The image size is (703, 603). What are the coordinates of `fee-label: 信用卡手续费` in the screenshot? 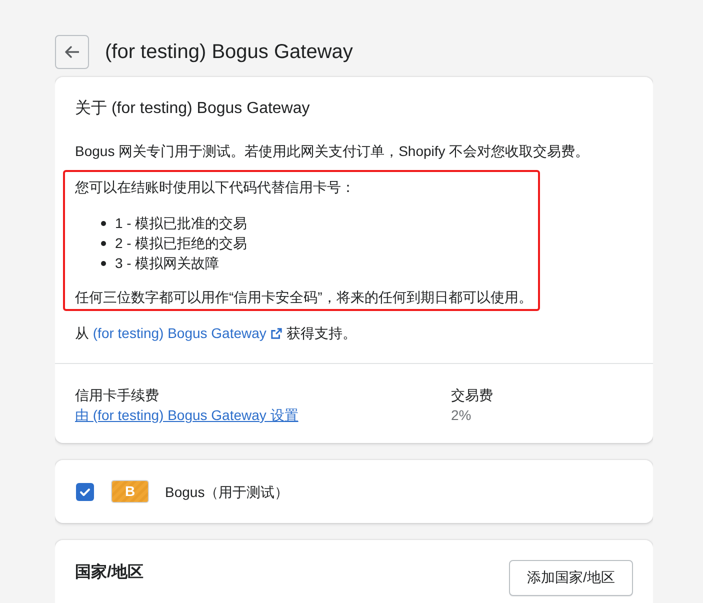 It's located at (117, 395).